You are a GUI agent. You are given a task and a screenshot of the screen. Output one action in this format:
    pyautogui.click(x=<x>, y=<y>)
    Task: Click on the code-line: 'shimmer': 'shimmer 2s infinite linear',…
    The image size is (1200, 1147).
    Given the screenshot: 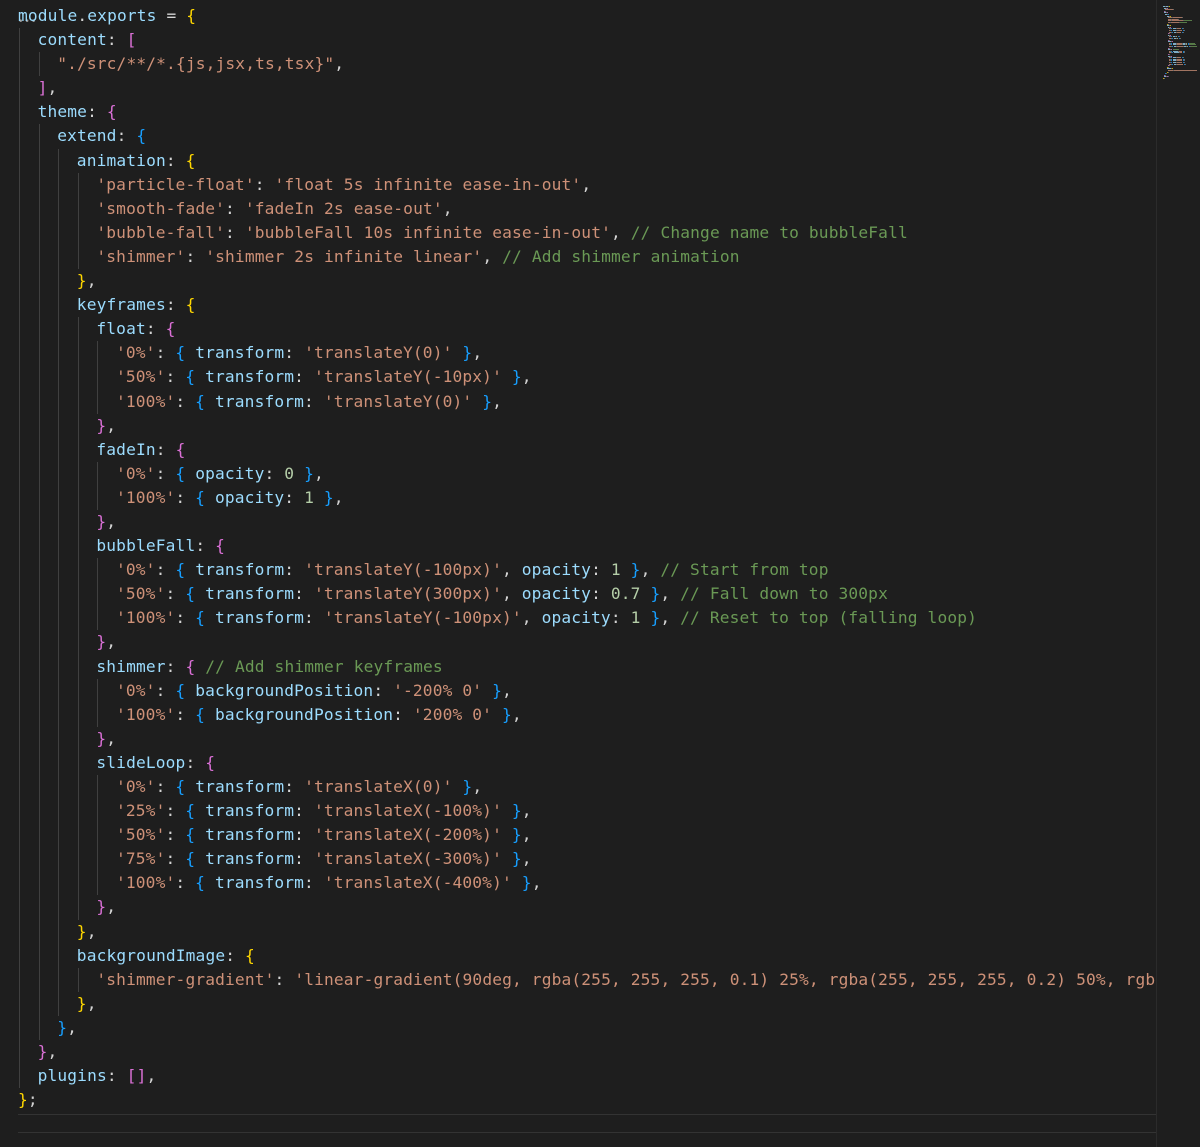 What is the action you would take?
    pyautogui.click(x=587, y=257)
    